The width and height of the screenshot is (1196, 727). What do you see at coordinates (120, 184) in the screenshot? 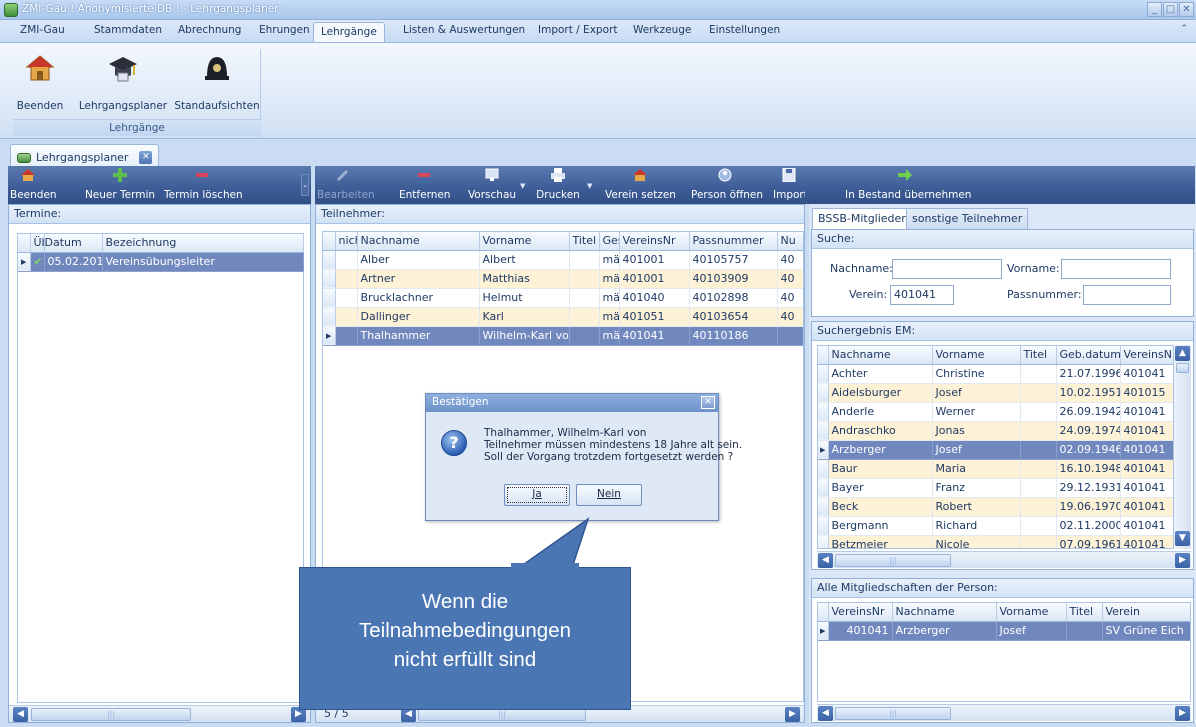
I see `neuer-termin-button: Neuer Termin` at bounding box center [120, 184].